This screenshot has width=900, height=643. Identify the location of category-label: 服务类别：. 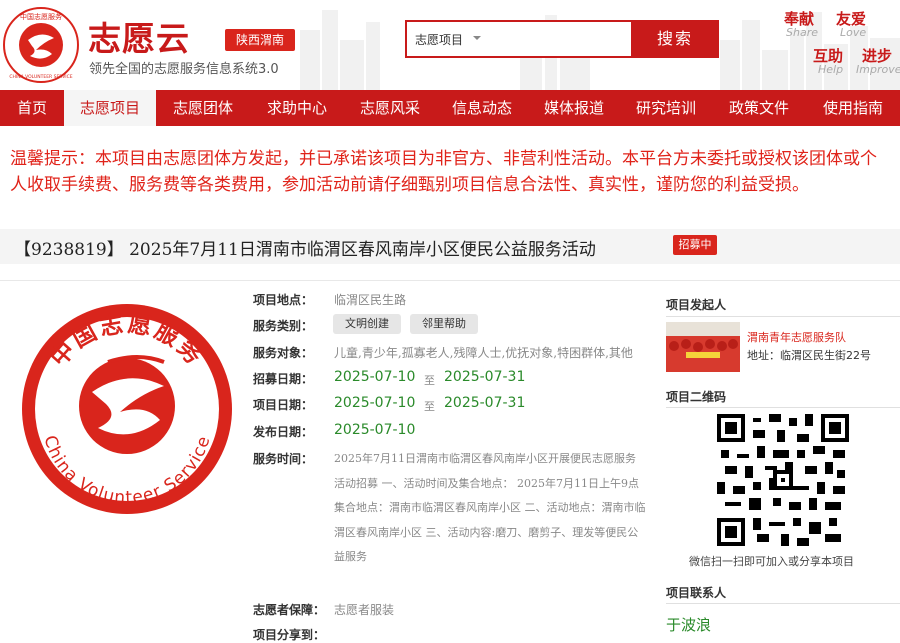
(283, 326).